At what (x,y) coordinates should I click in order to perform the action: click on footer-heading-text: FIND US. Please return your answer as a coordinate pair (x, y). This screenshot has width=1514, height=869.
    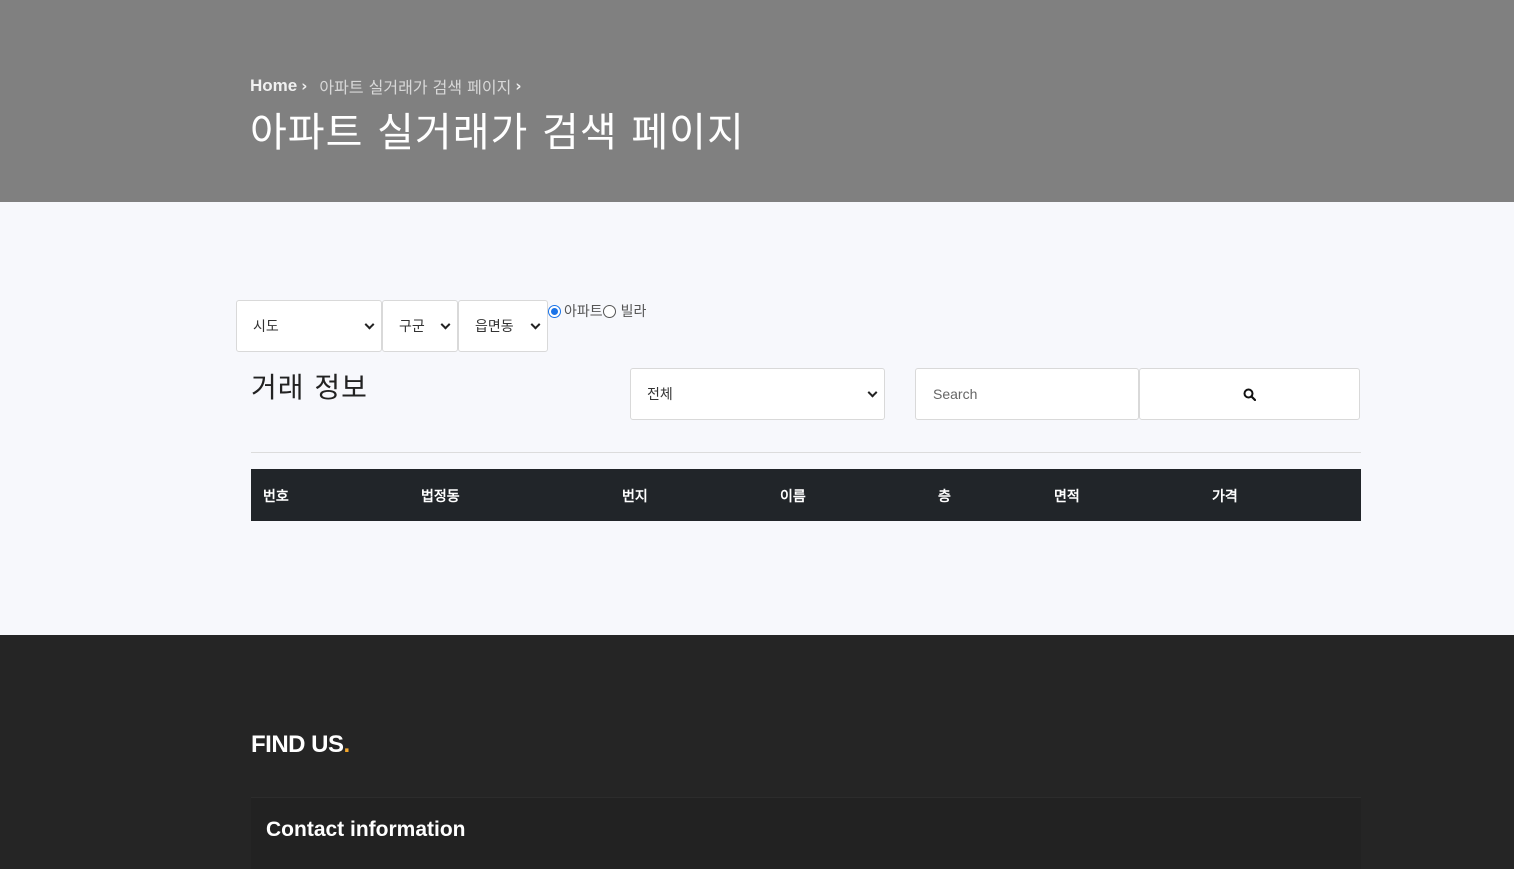
    Looking at the image, I should click on (297, 744).